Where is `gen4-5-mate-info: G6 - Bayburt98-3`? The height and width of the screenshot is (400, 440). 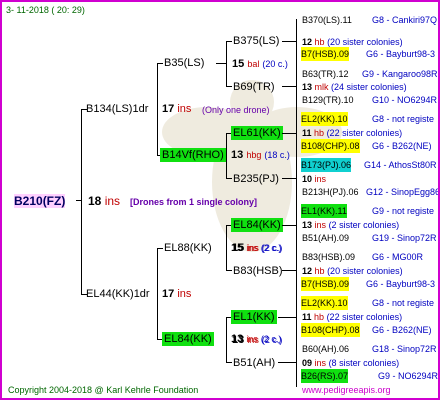
gen4-5-mate-info: G6 - Bayburt98-3 is located at coordinates (401, 284).